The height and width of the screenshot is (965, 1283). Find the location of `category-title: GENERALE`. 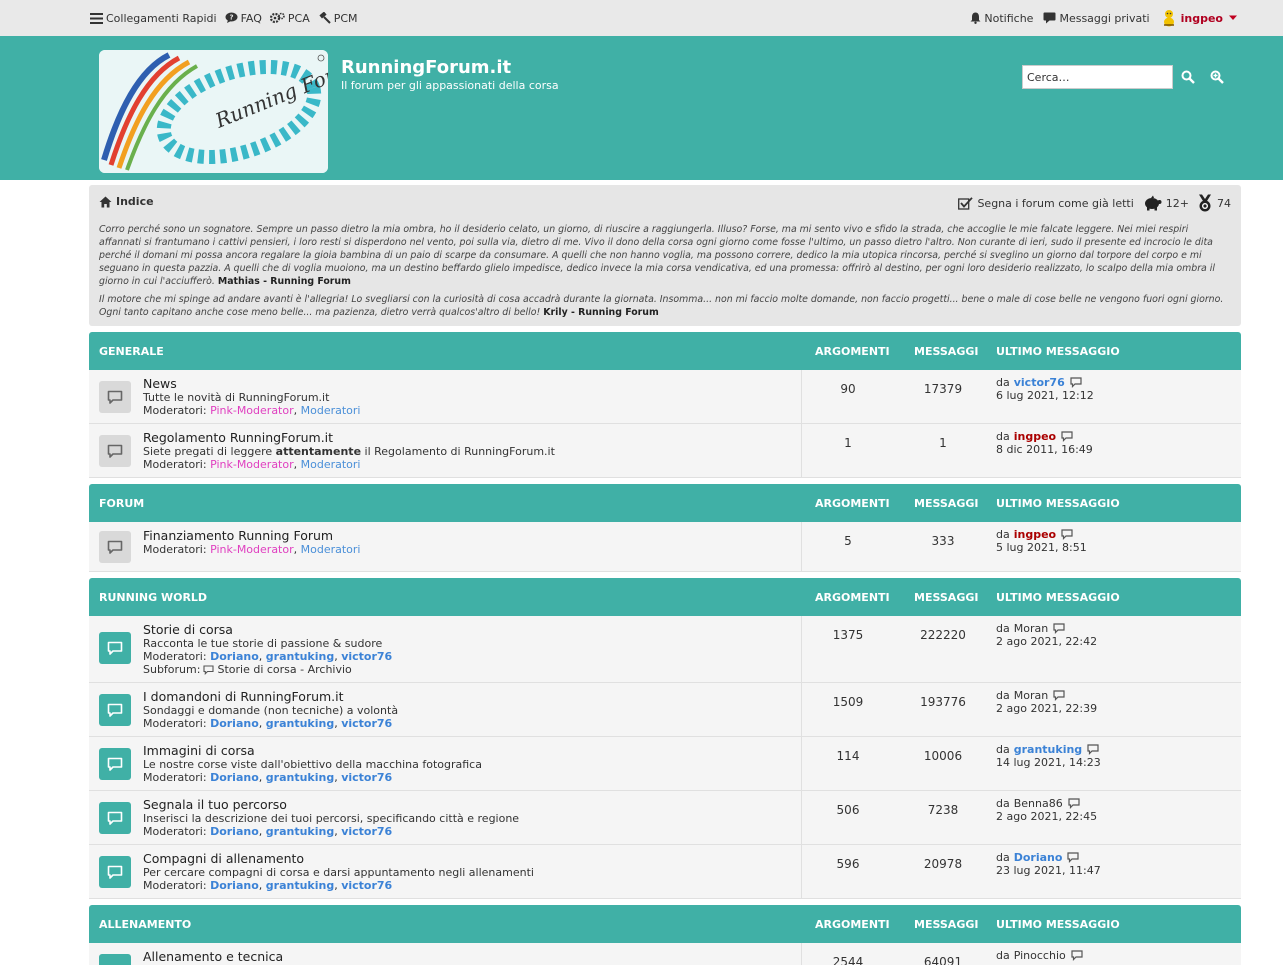

category-title: GENERALE is located at coordinates (131, 351).